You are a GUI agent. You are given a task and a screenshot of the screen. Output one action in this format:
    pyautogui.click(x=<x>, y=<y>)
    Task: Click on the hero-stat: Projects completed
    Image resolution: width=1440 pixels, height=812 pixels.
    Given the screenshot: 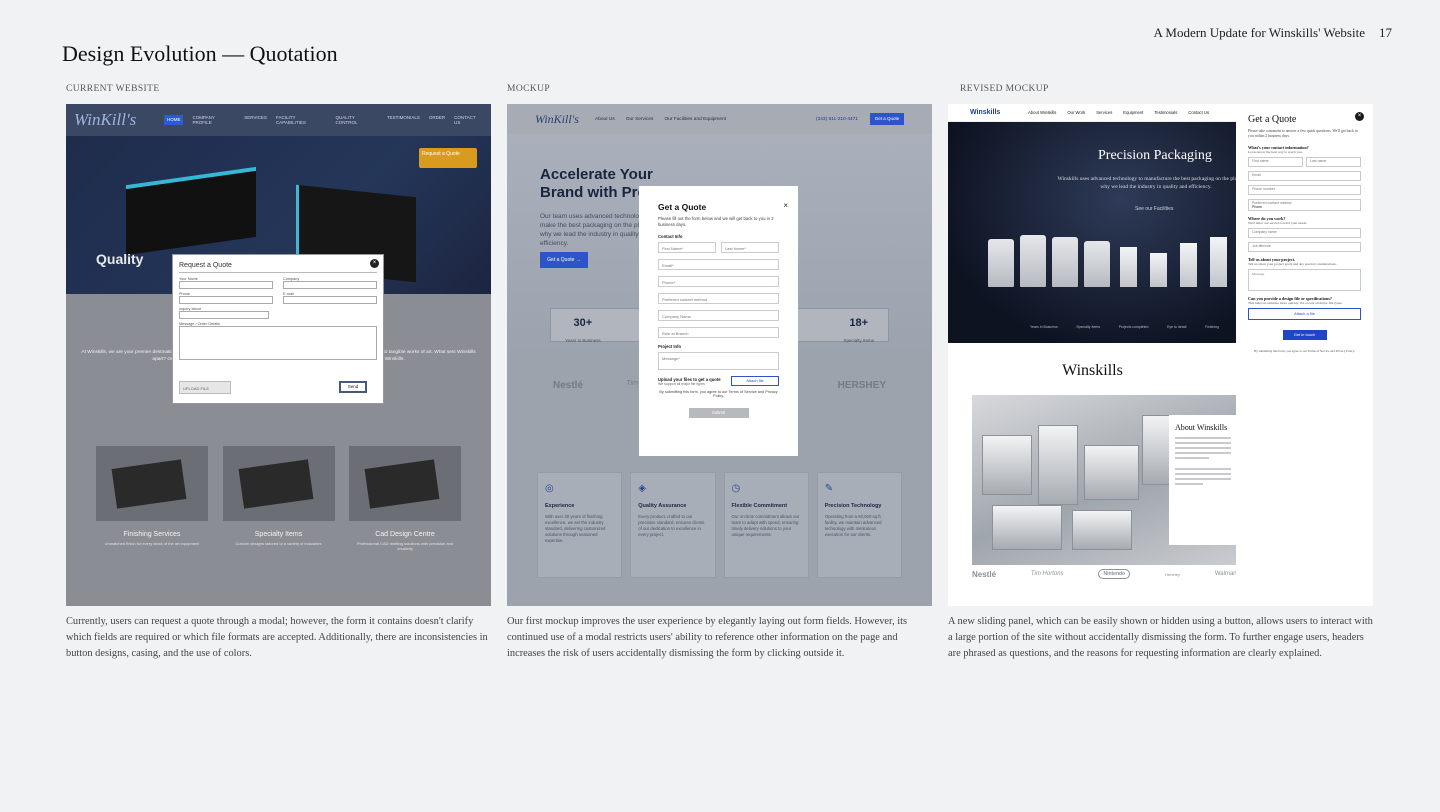 What is the action you would take?
    pyautogui.click(x=1133, y=327)
    